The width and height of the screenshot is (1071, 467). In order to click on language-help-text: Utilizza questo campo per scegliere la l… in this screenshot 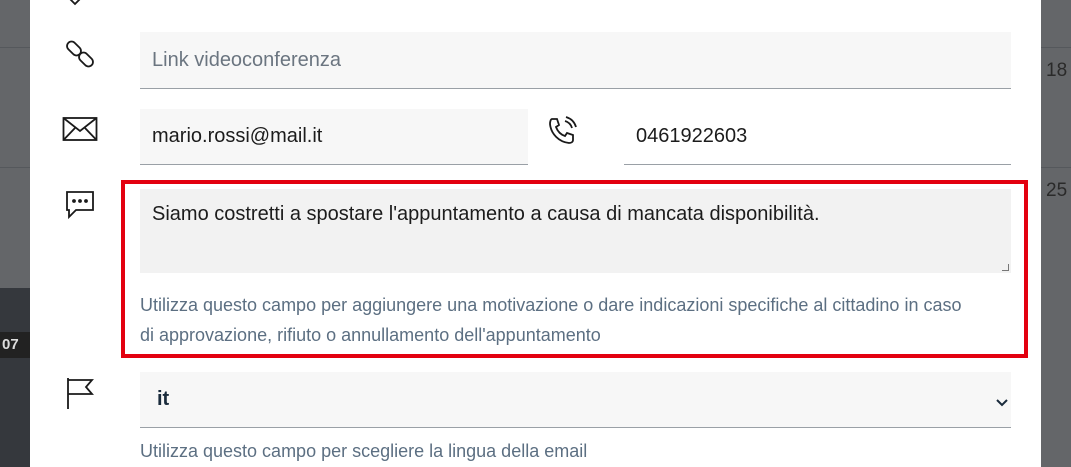, I will do `click(364, 451)`.